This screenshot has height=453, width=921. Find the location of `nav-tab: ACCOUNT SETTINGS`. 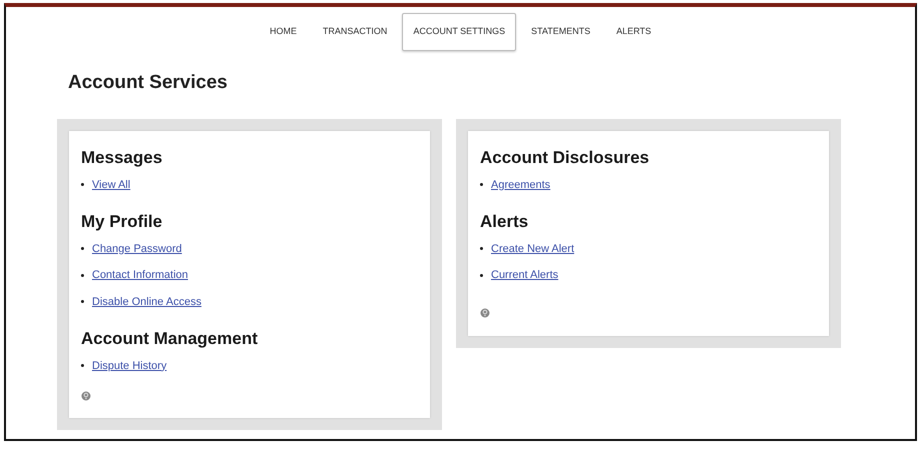

nav-tab: ACCOUNT SETTINGS is located at coordinates (459, 31).